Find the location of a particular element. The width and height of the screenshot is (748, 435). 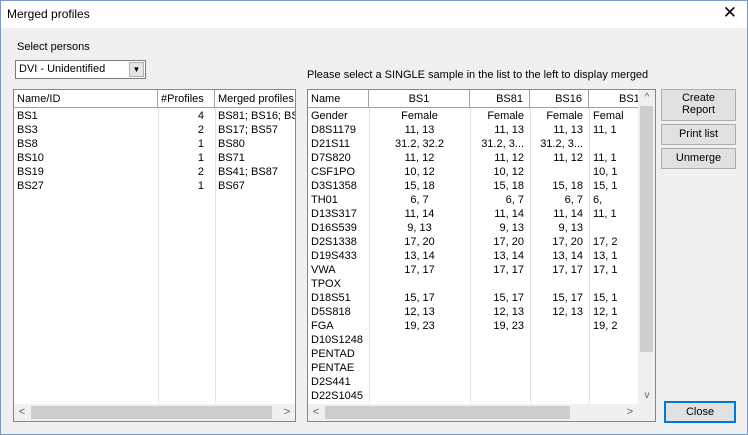

table-row: BS1 4 BS81; BS16; BS is located at coordinates (154, 116).